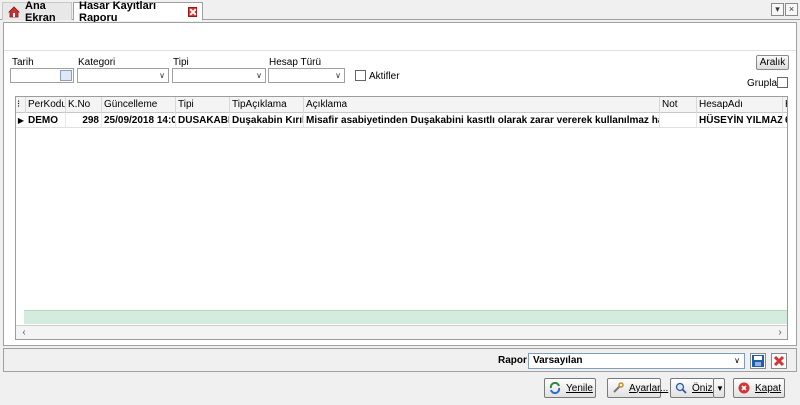 This screenshot has height=405, width=800. I want to click on hesap-turu-label: Hesap Türü, so click(295, 62).